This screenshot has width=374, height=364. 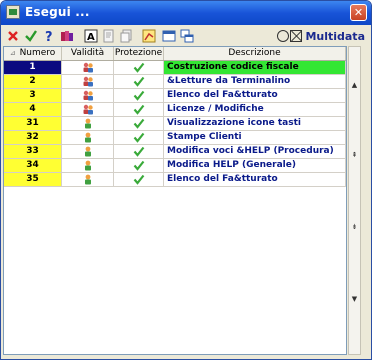 What do you see at coordinates (296, 36) in the screenshot?
I see `cross-box-logo-icon` at bounding box center [296, 36].